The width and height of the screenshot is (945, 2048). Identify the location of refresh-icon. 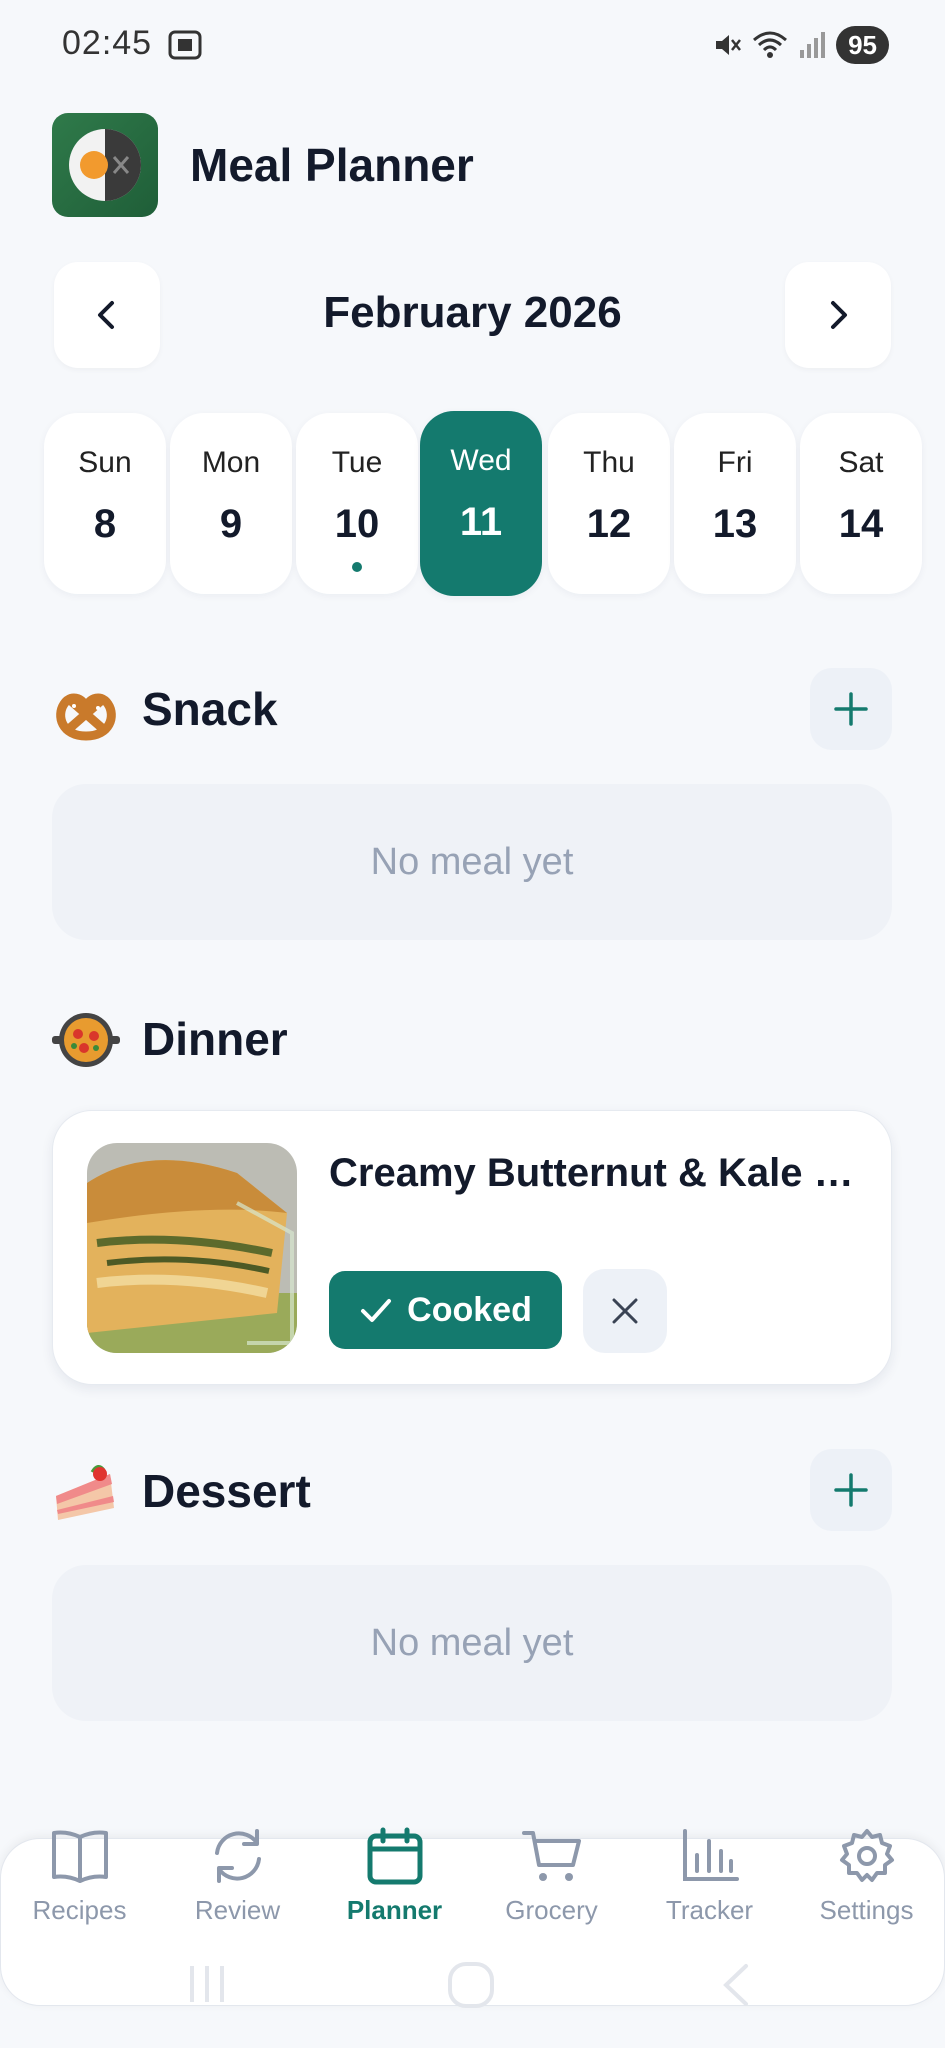
(237, 1856).